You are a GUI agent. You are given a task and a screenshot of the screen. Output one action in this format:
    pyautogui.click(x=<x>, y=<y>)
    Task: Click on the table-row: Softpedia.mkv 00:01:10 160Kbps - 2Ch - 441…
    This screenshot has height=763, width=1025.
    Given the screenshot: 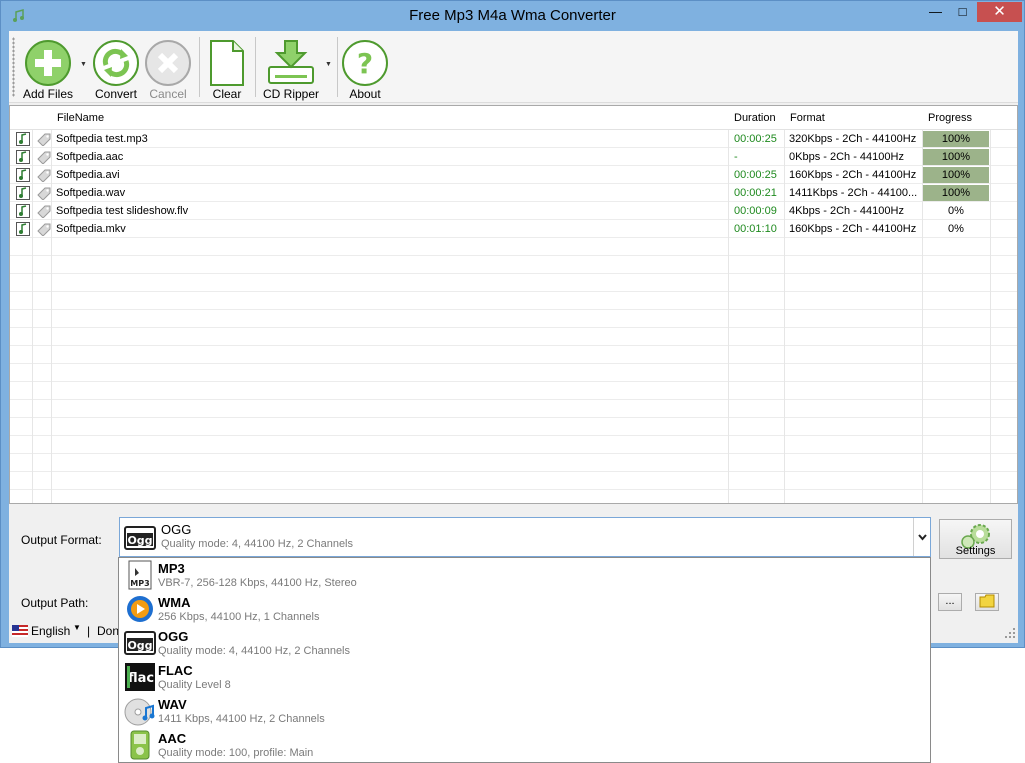 What is the action you would take?
    pyautogui.click(x=513, y=229)
    